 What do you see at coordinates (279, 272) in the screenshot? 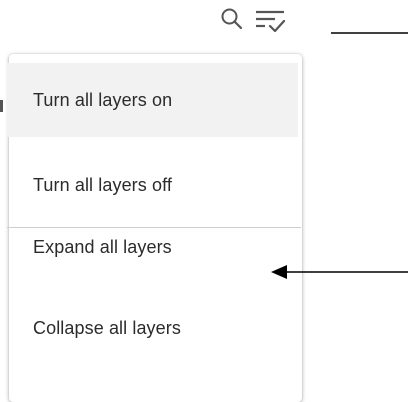
I see `annotation-arrowhead` at bounding box center [279, 272].